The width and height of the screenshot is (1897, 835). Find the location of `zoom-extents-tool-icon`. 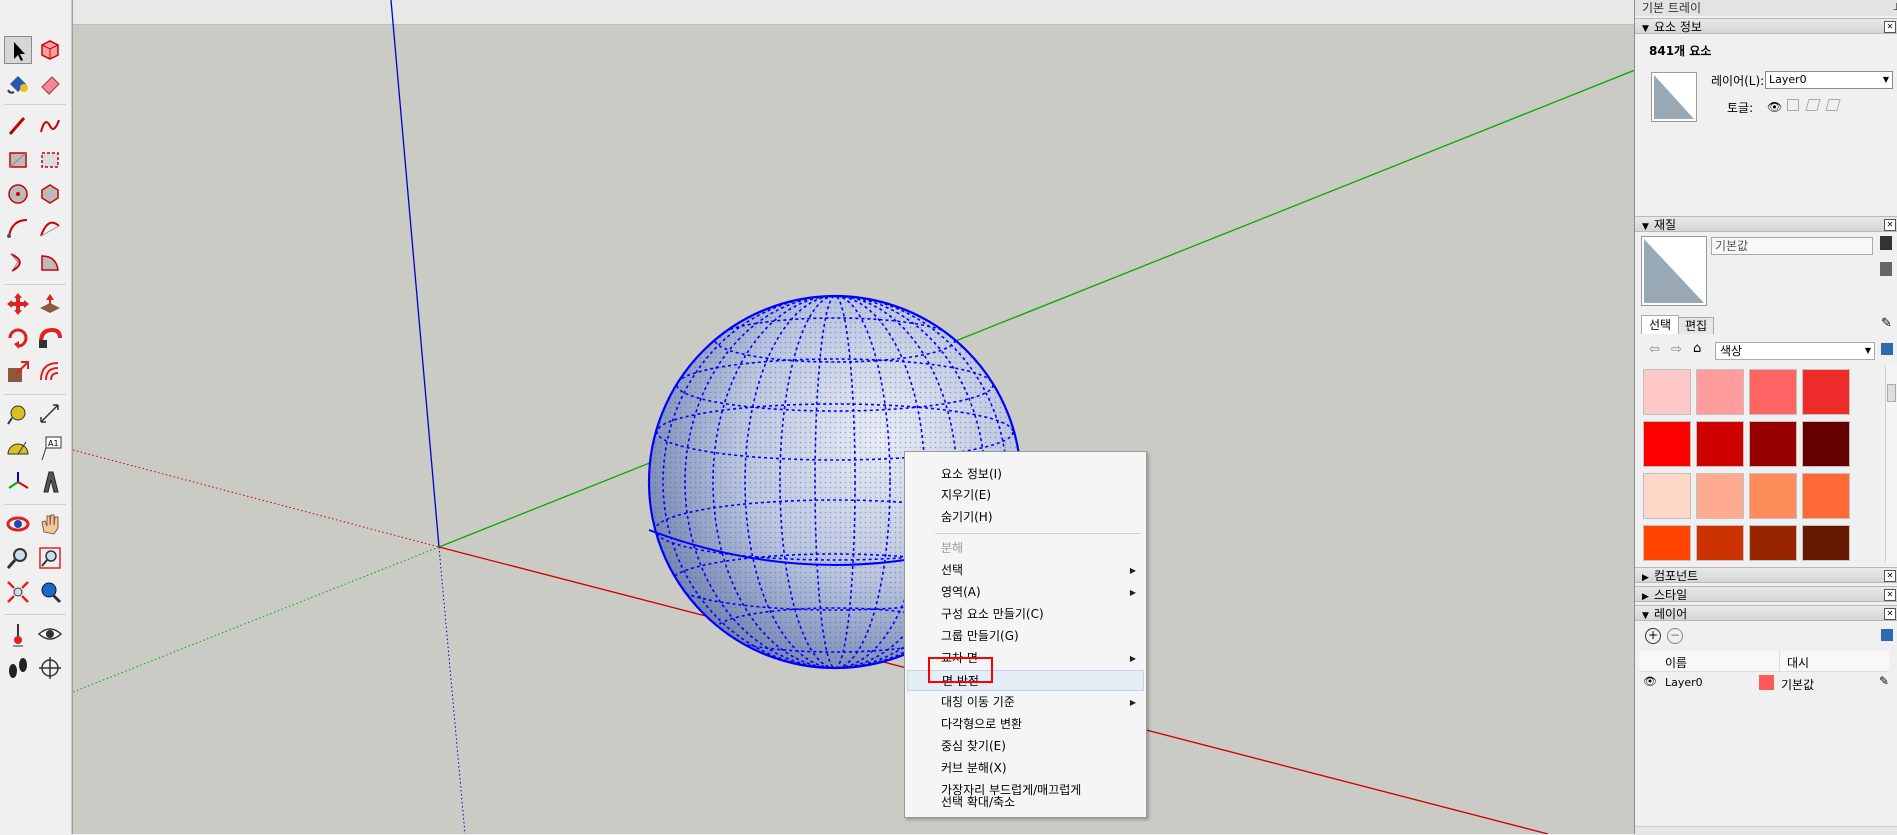

zoom-extents-tool-icon is located at coordinates (18, 592).